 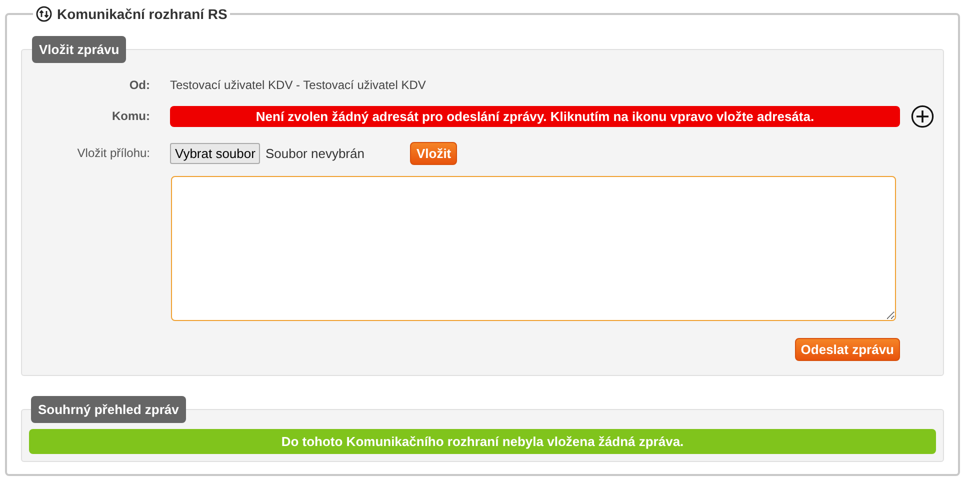 What do you see at coordinates (215, 153) in the screenshot?
I see `choose-file-button: Vybrat soubor` at bounding box center [215, 153].